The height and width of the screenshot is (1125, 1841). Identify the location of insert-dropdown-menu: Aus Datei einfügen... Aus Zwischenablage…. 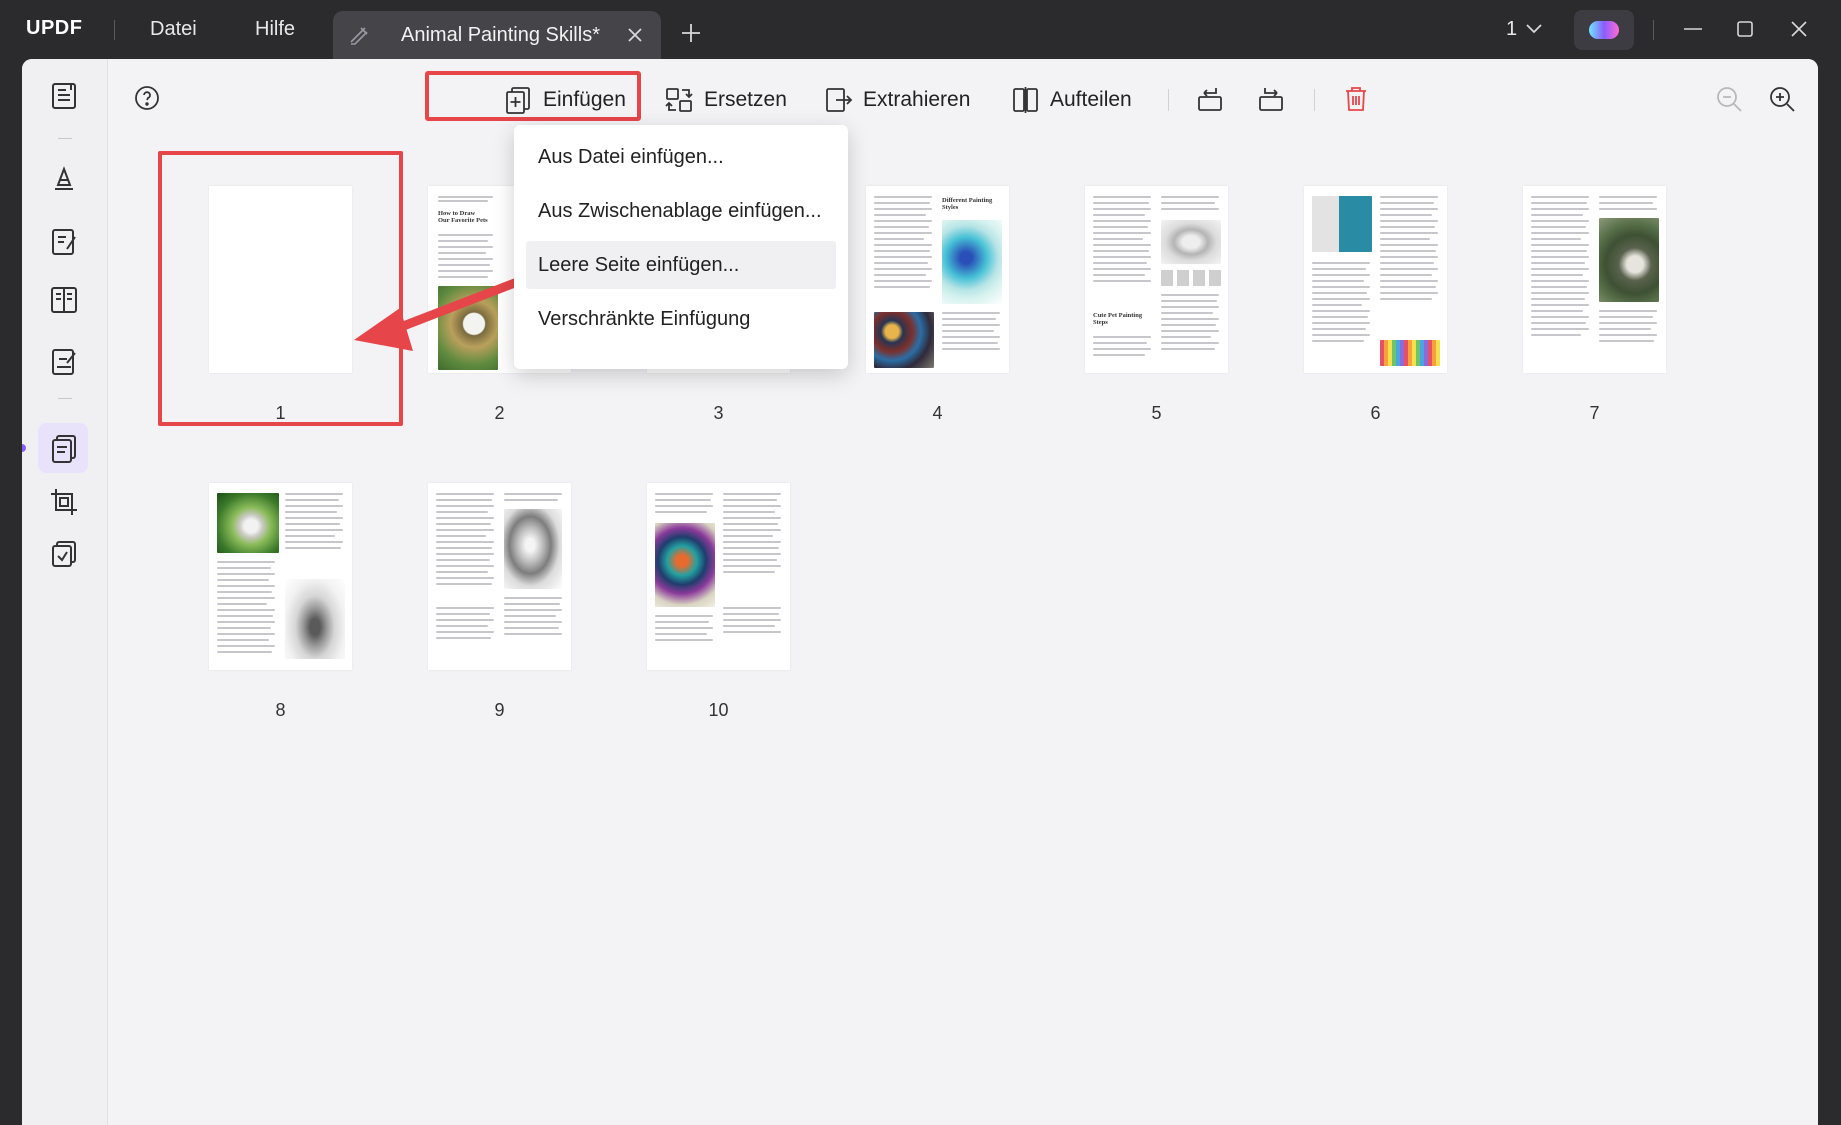
(681, 247).